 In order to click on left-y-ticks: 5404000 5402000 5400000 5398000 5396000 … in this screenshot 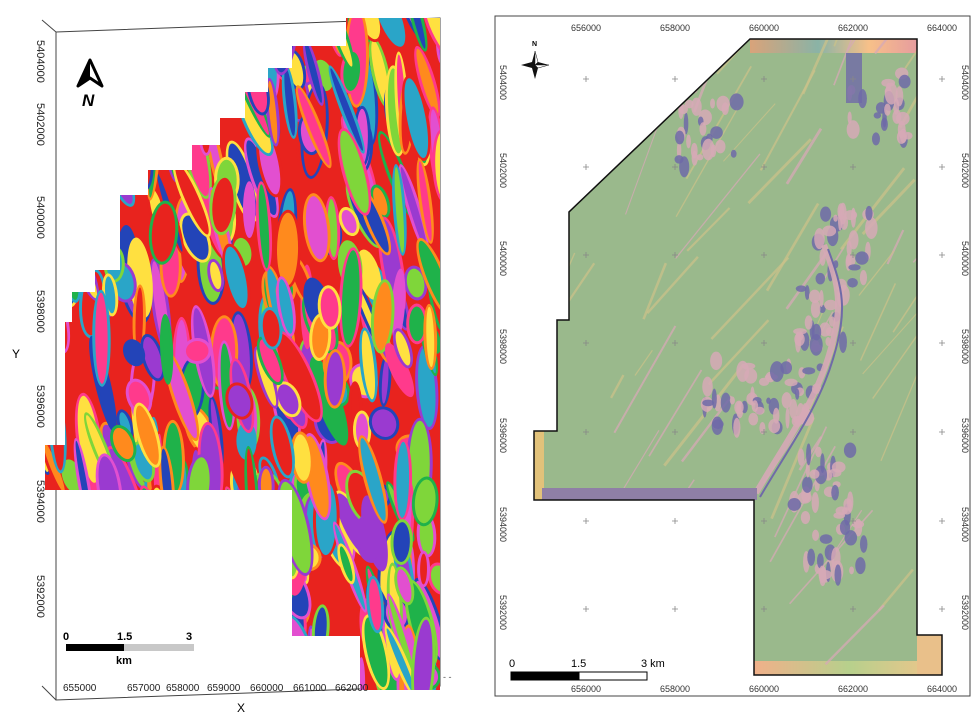, I will do `click(40, 329)`.